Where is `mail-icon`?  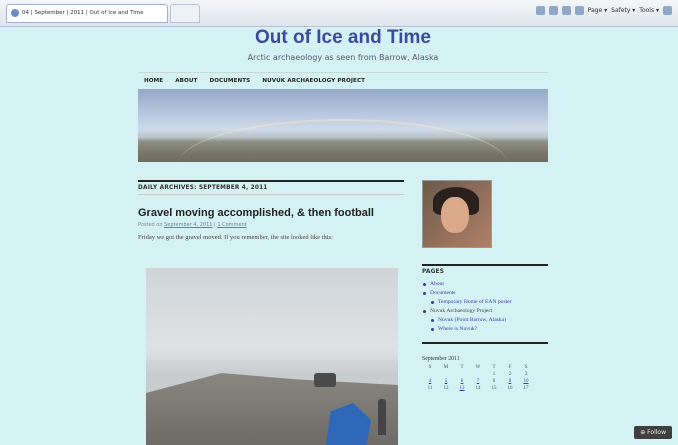 mail-icon is located at coordinates (566, 10).